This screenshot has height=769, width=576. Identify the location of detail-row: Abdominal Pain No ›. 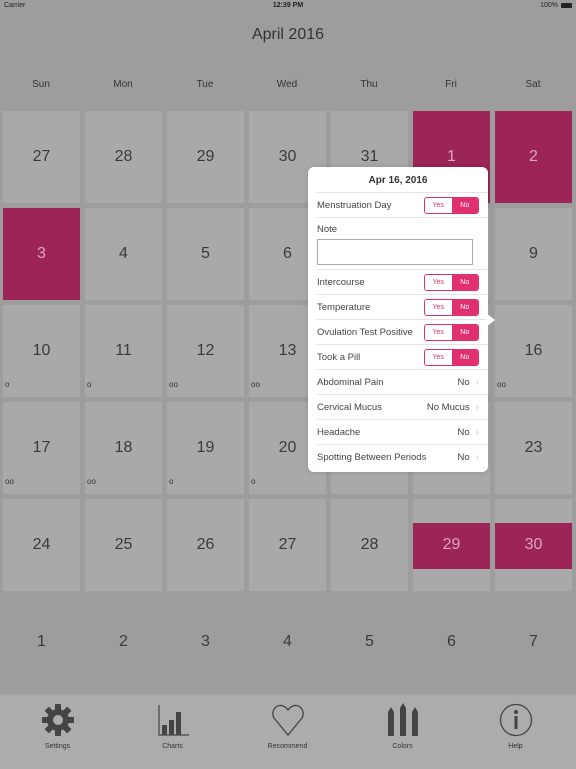
(402, 381).